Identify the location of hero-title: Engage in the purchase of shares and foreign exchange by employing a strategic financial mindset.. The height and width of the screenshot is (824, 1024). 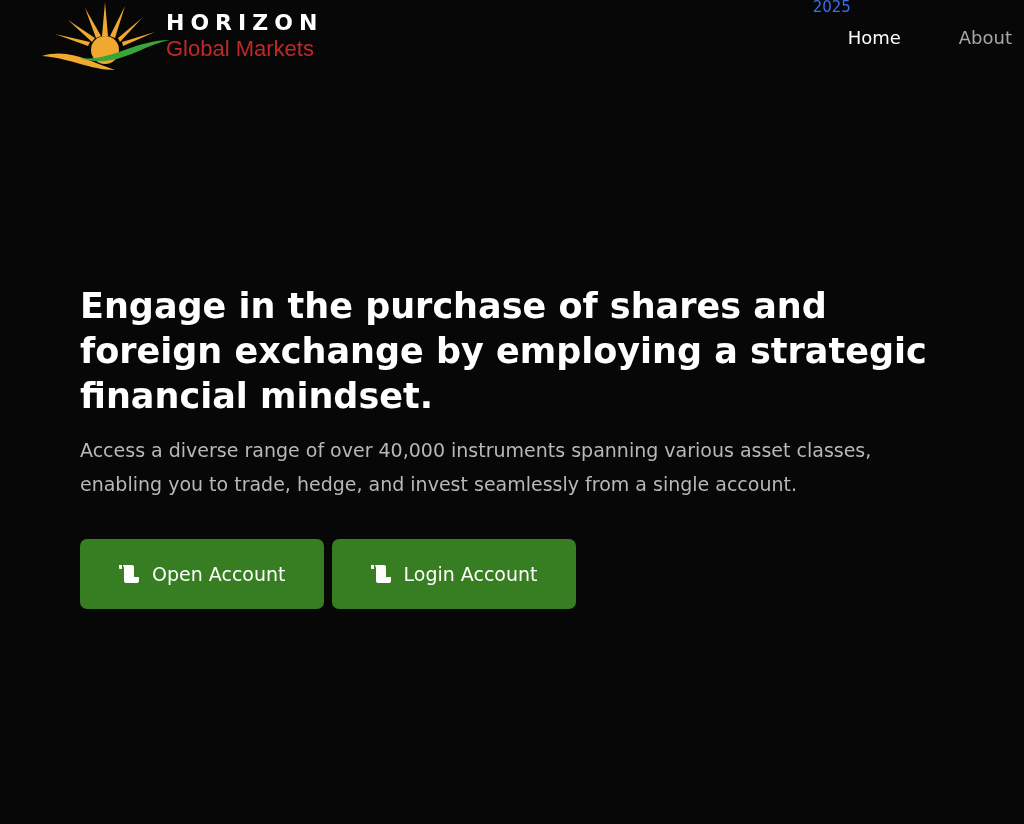
(504, 351).